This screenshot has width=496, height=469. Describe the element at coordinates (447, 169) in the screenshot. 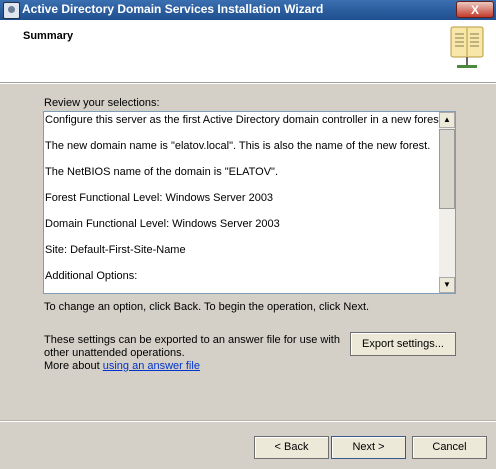

I see `scroll-thumb` at that location.